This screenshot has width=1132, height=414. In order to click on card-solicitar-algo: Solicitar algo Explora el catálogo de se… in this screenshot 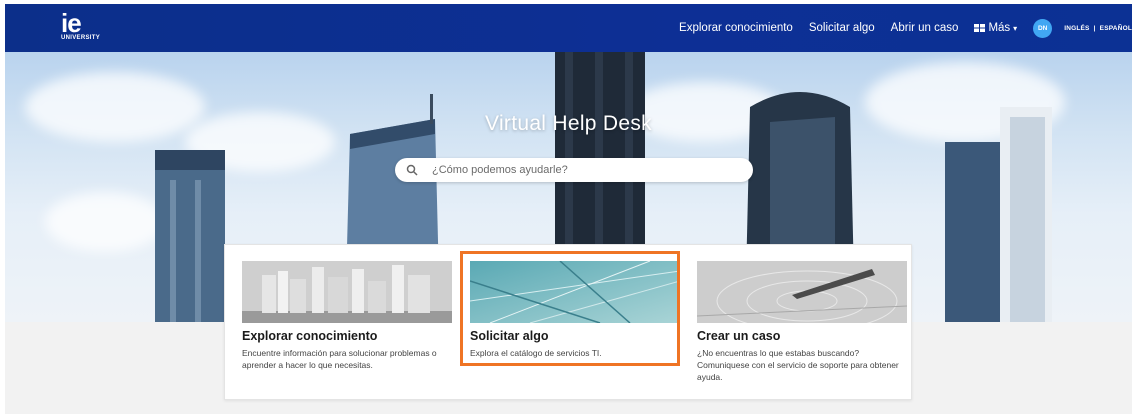, I will do `click(575, 310)`.